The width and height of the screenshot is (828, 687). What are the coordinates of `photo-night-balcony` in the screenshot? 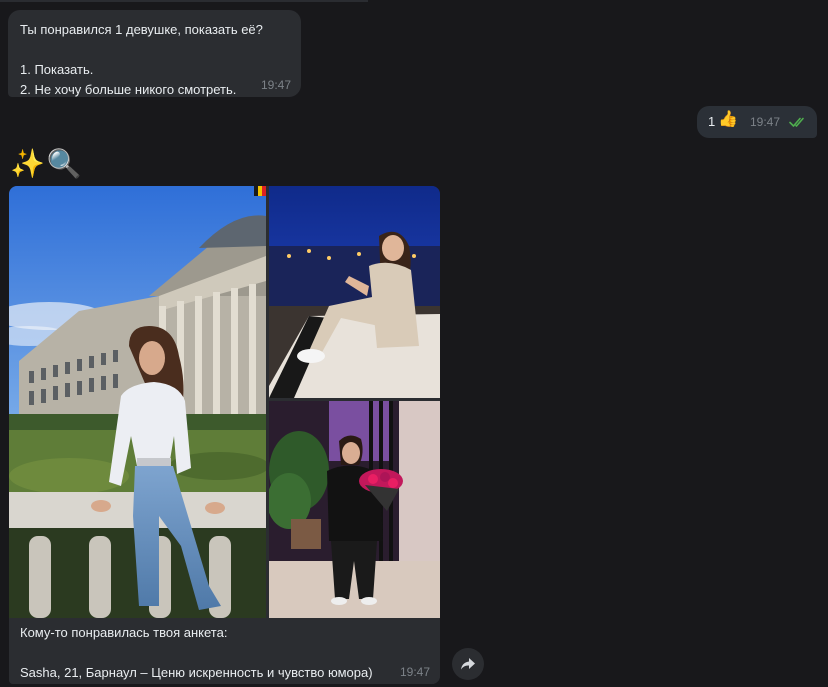 It's located at (354, 292).